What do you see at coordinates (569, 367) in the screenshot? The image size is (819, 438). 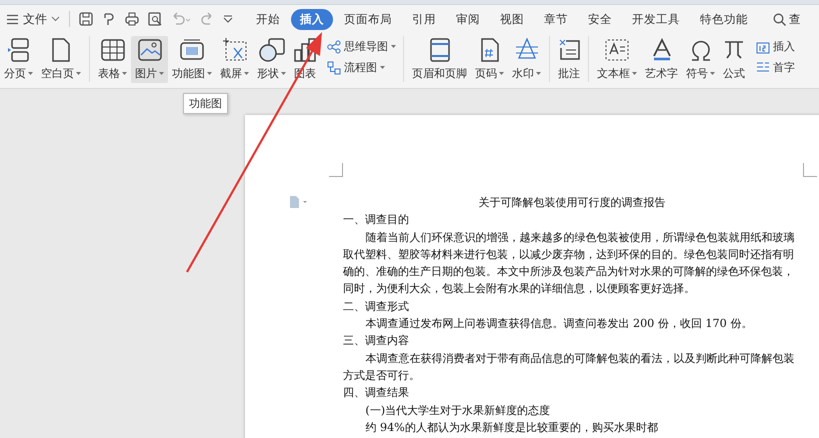 I see `paragraph: 本调查意在获得消费者对于带有商品信息的可降解包装的看法，以及判断此种可降解包装方式是否可行。` at bounding box center [569, 367].